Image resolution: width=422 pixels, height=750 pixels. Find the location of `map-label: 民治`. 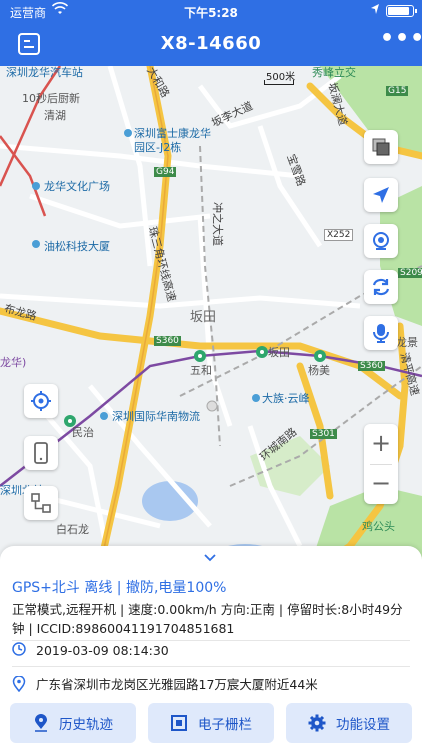

map-label: 民治 is located at coordinates (83, 432).